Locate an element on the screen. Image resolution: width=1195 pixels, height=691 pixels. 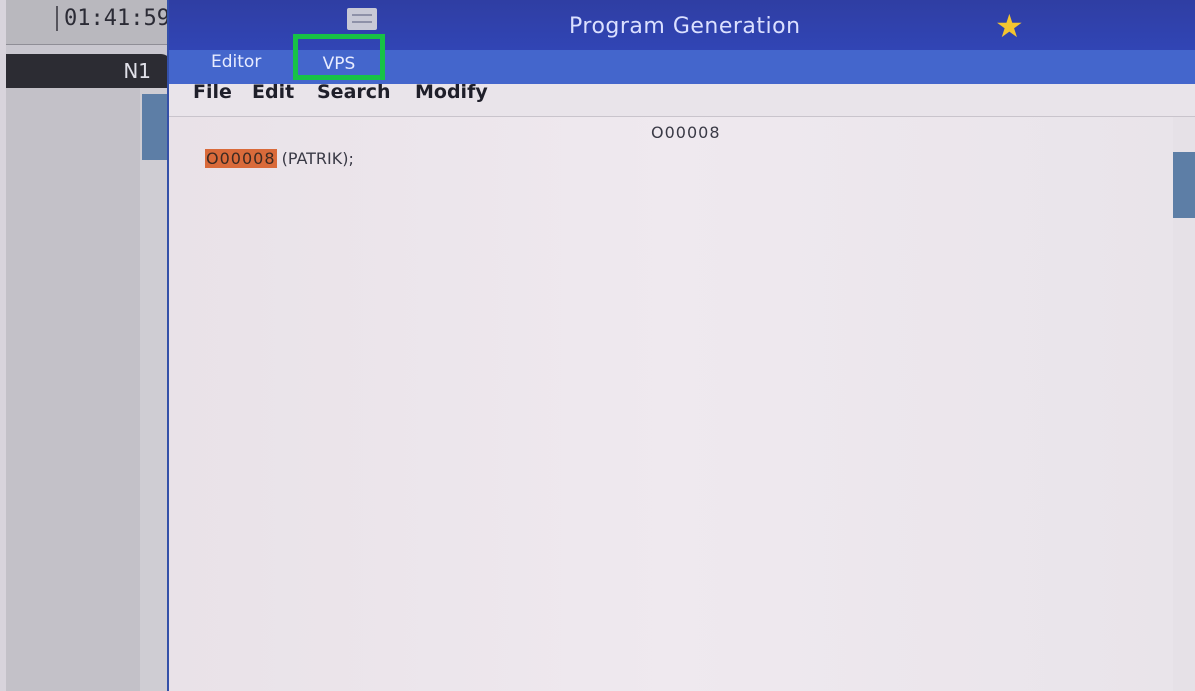
menu-edit: Edit is located at coordinates (273, 92).